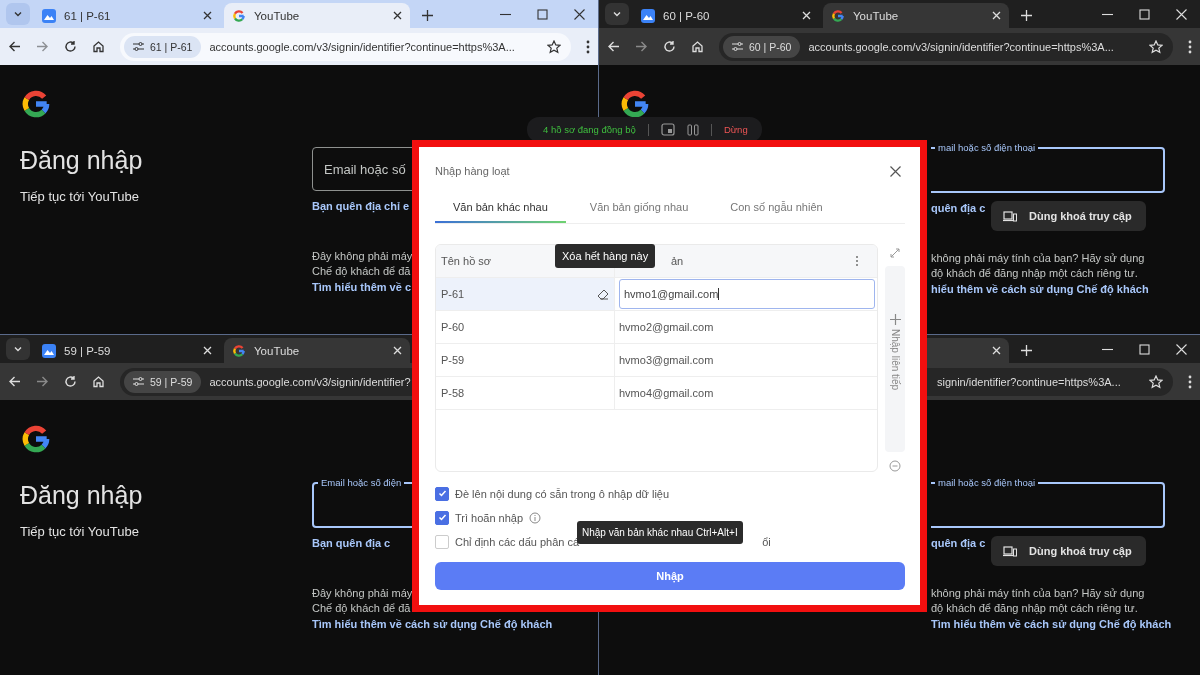  I want to click on sync-status-text: 4 hồ sơ đang đồng bộ, so click(589, 129).